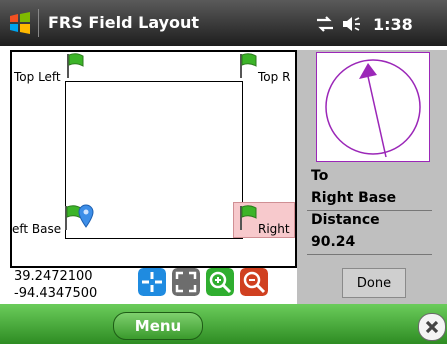 This screenshot has height=344, width=447. I want to click on app-title: FRS Field Layout, so click(124, 22).